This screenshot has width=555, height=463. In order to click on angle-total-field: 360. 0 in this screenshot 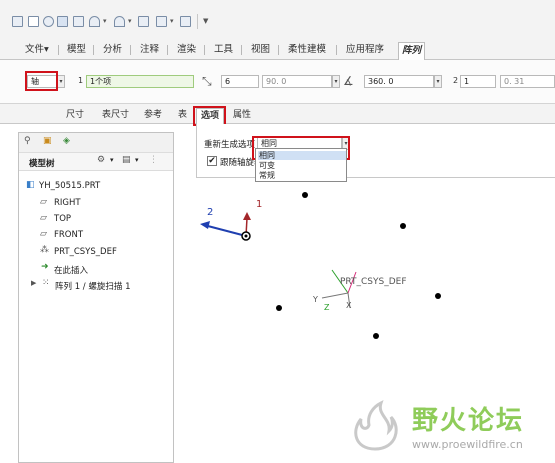, I will do `click(399, 81)`.